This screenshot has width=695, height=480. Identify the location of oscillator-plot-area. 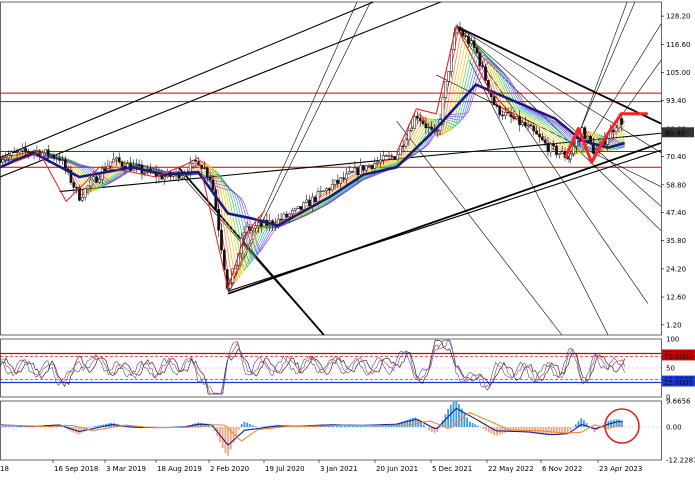
(330, 367).